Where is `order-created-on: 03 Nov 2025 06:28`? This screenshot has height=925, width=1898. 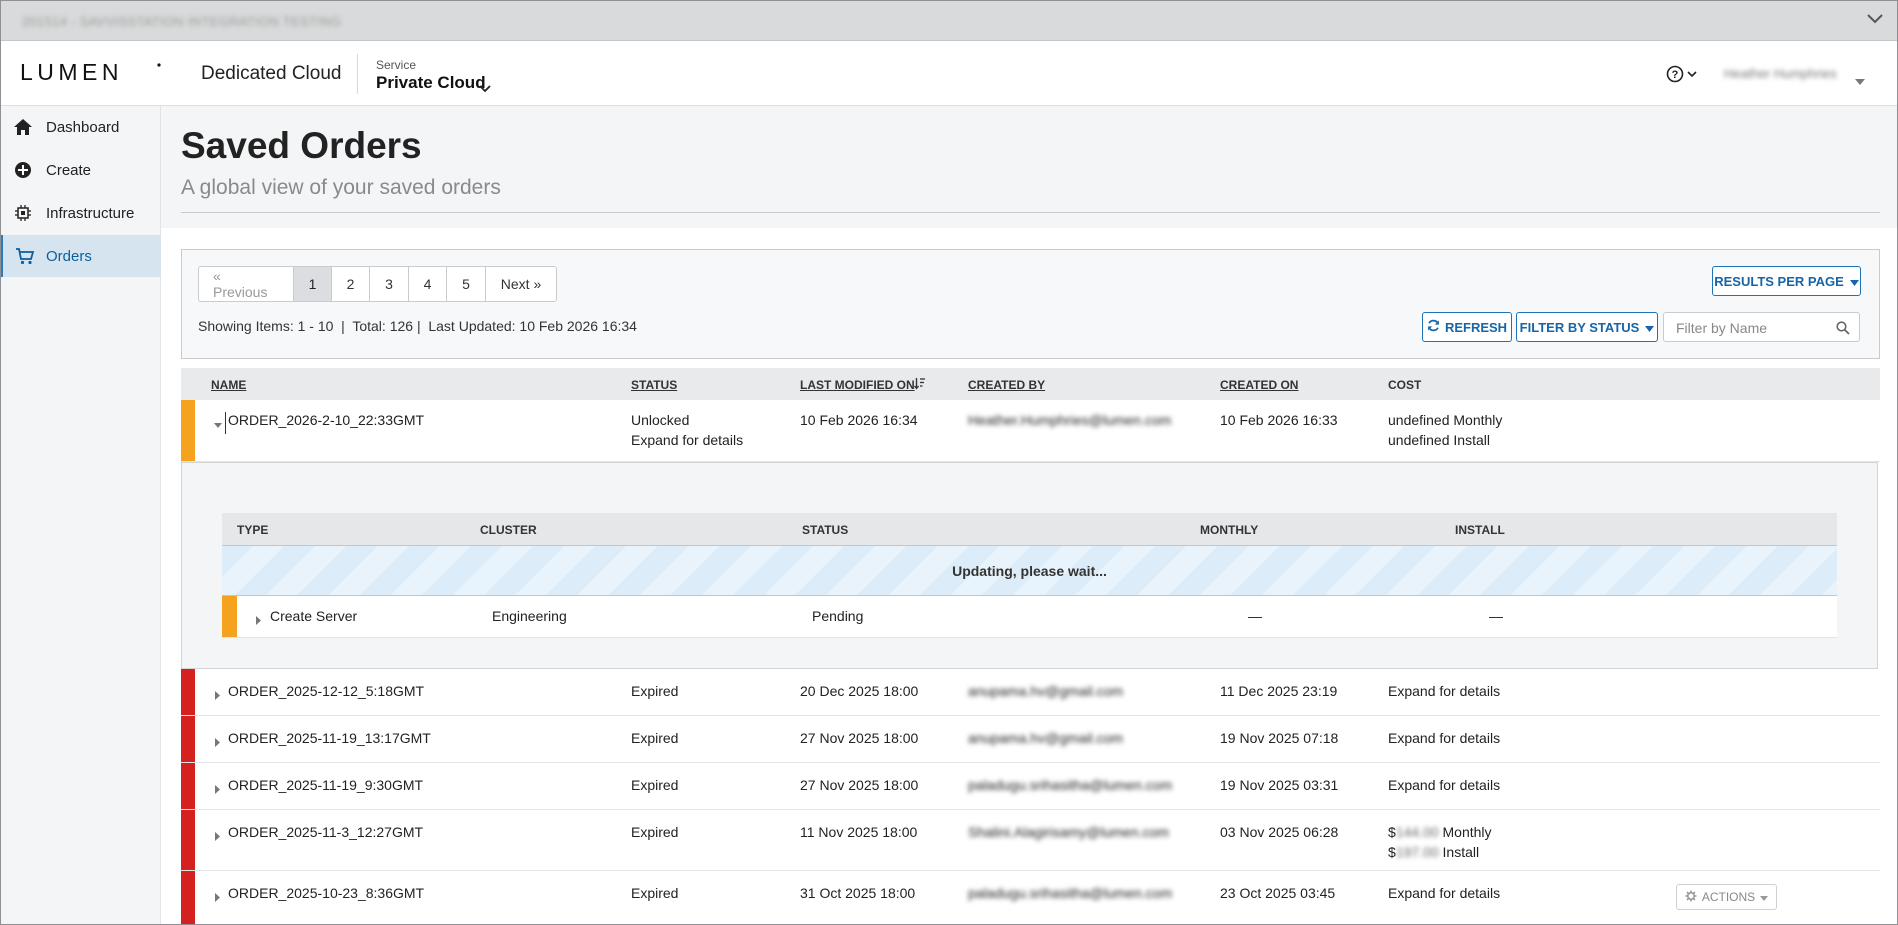
order-created-on: 03 Nov 2025 06:28 is located at coordinates (1279, 832).